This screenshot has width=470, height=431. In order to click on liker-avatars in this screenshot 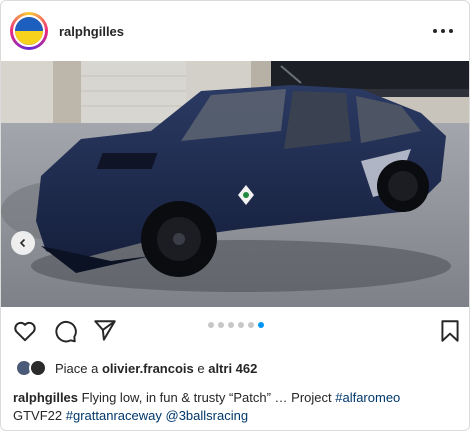, I will do `click(33, 368)`.